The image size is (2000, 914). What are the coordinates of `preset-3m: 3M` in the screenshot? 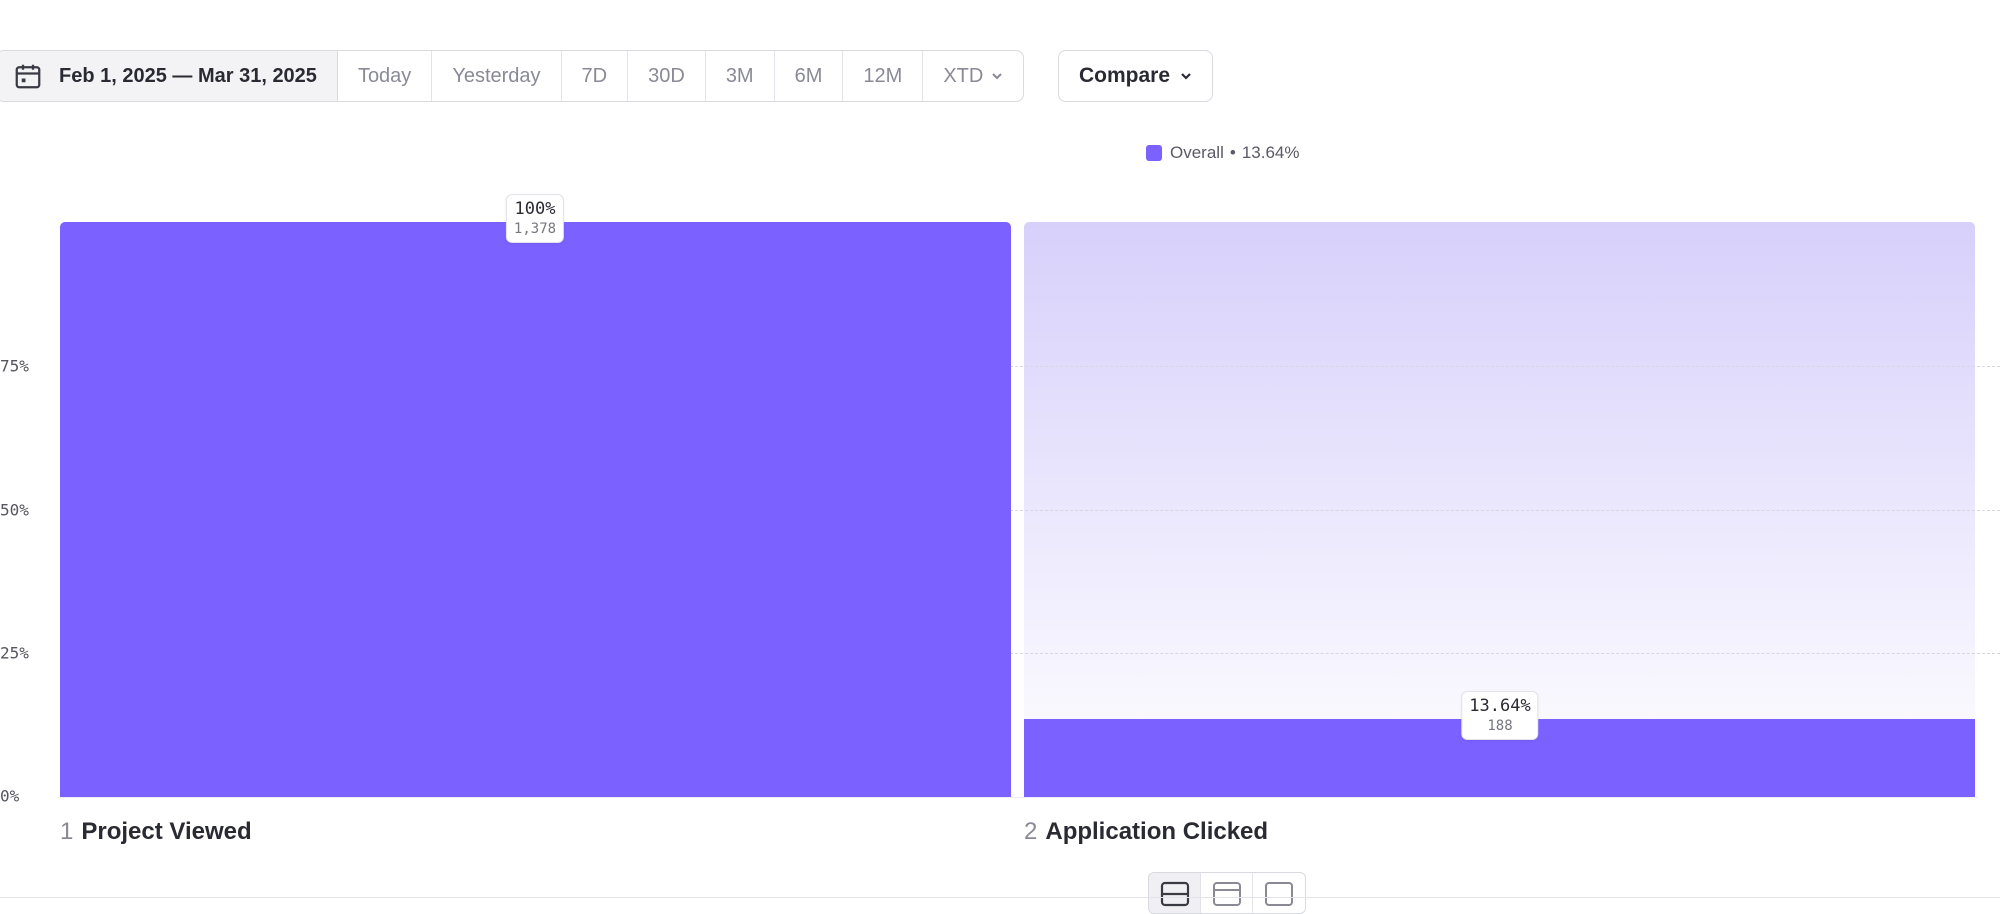 It's located at (740, 76).